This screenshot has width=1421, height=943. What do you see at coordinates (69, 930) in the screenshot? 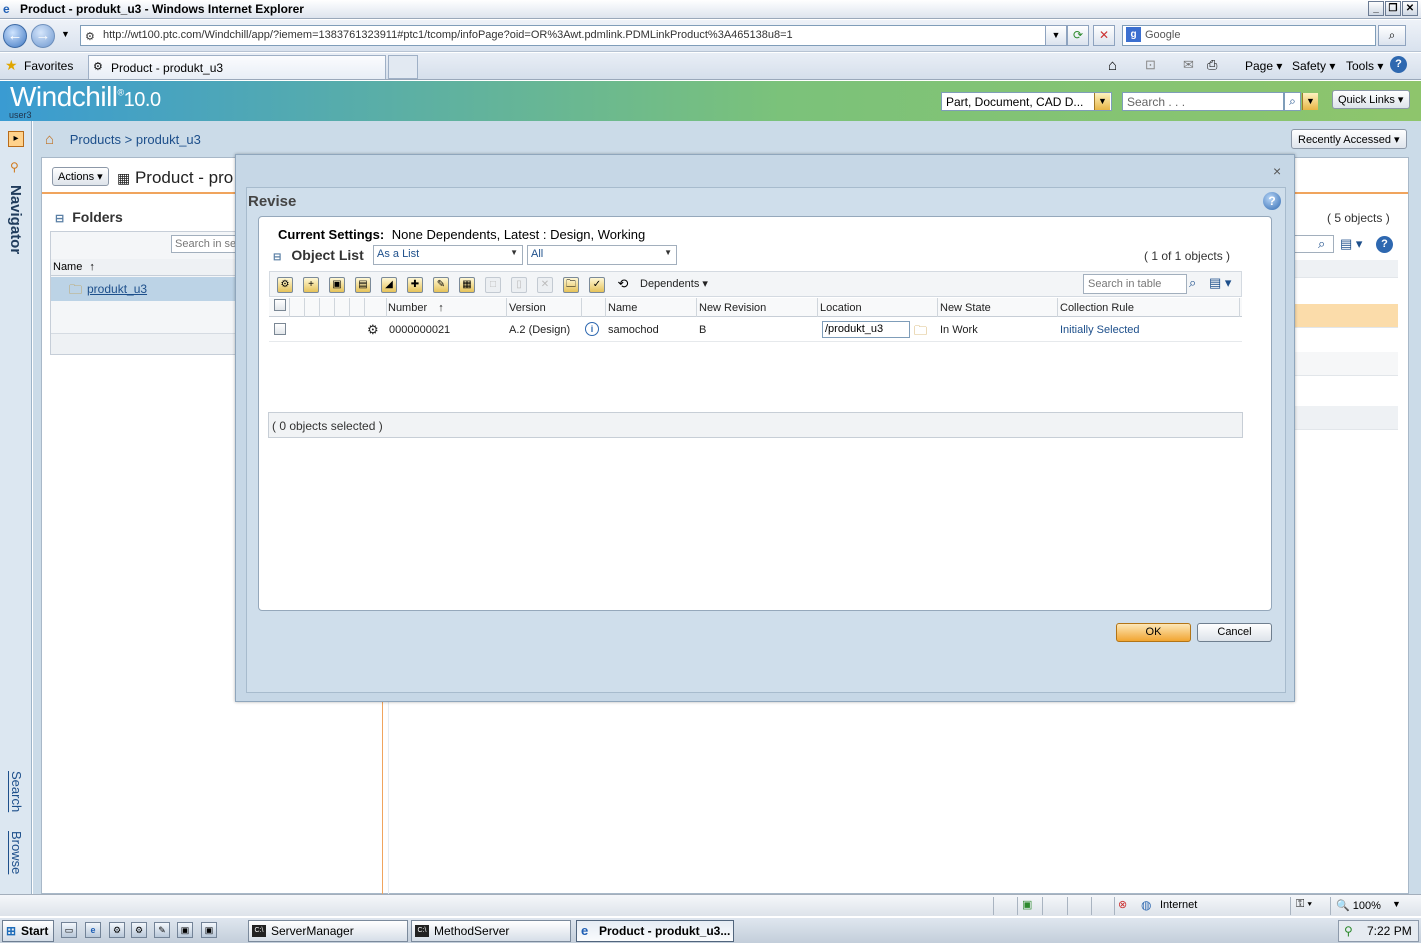
I see `show-desktop-icon: ▭` at bounding box center [69, 930].